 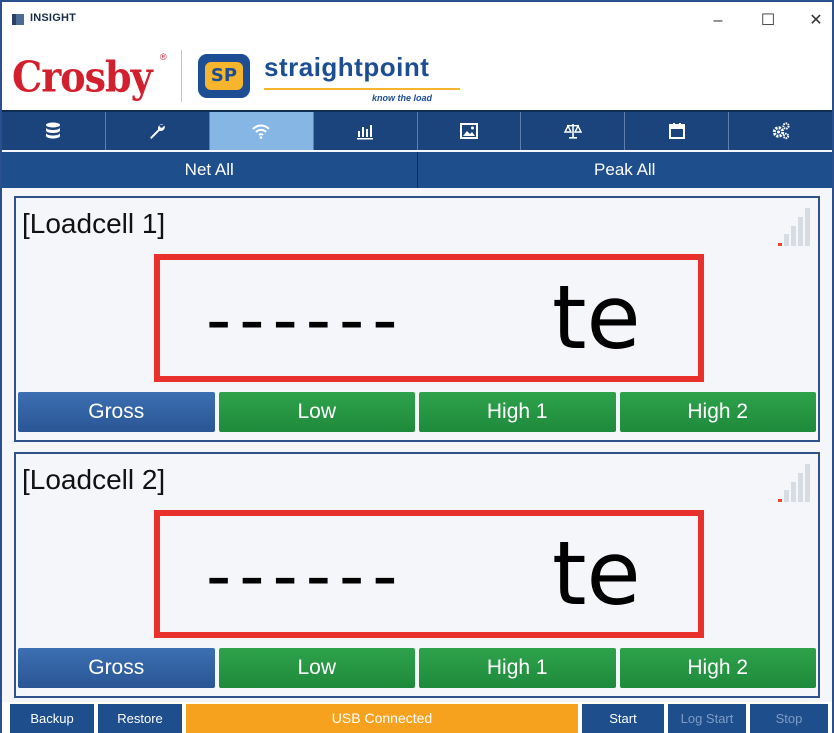 What do you see at coordinates (18, 19) in the screenshot?
I see `app-icon` at bounding box center [18, 19].